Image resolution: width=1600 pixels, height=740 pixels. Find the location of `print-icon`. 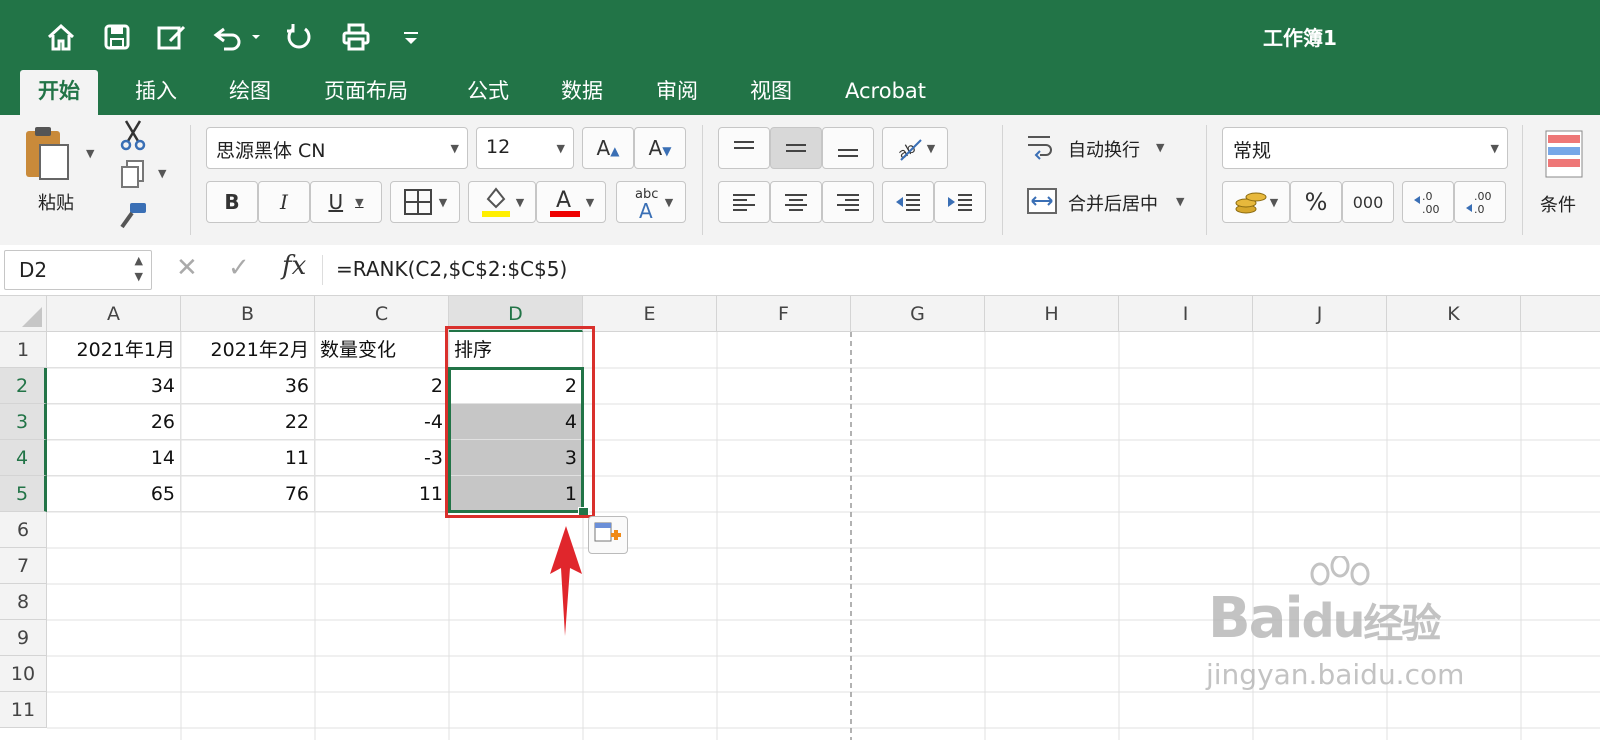

print-icon is located at coordinates (356, 37).